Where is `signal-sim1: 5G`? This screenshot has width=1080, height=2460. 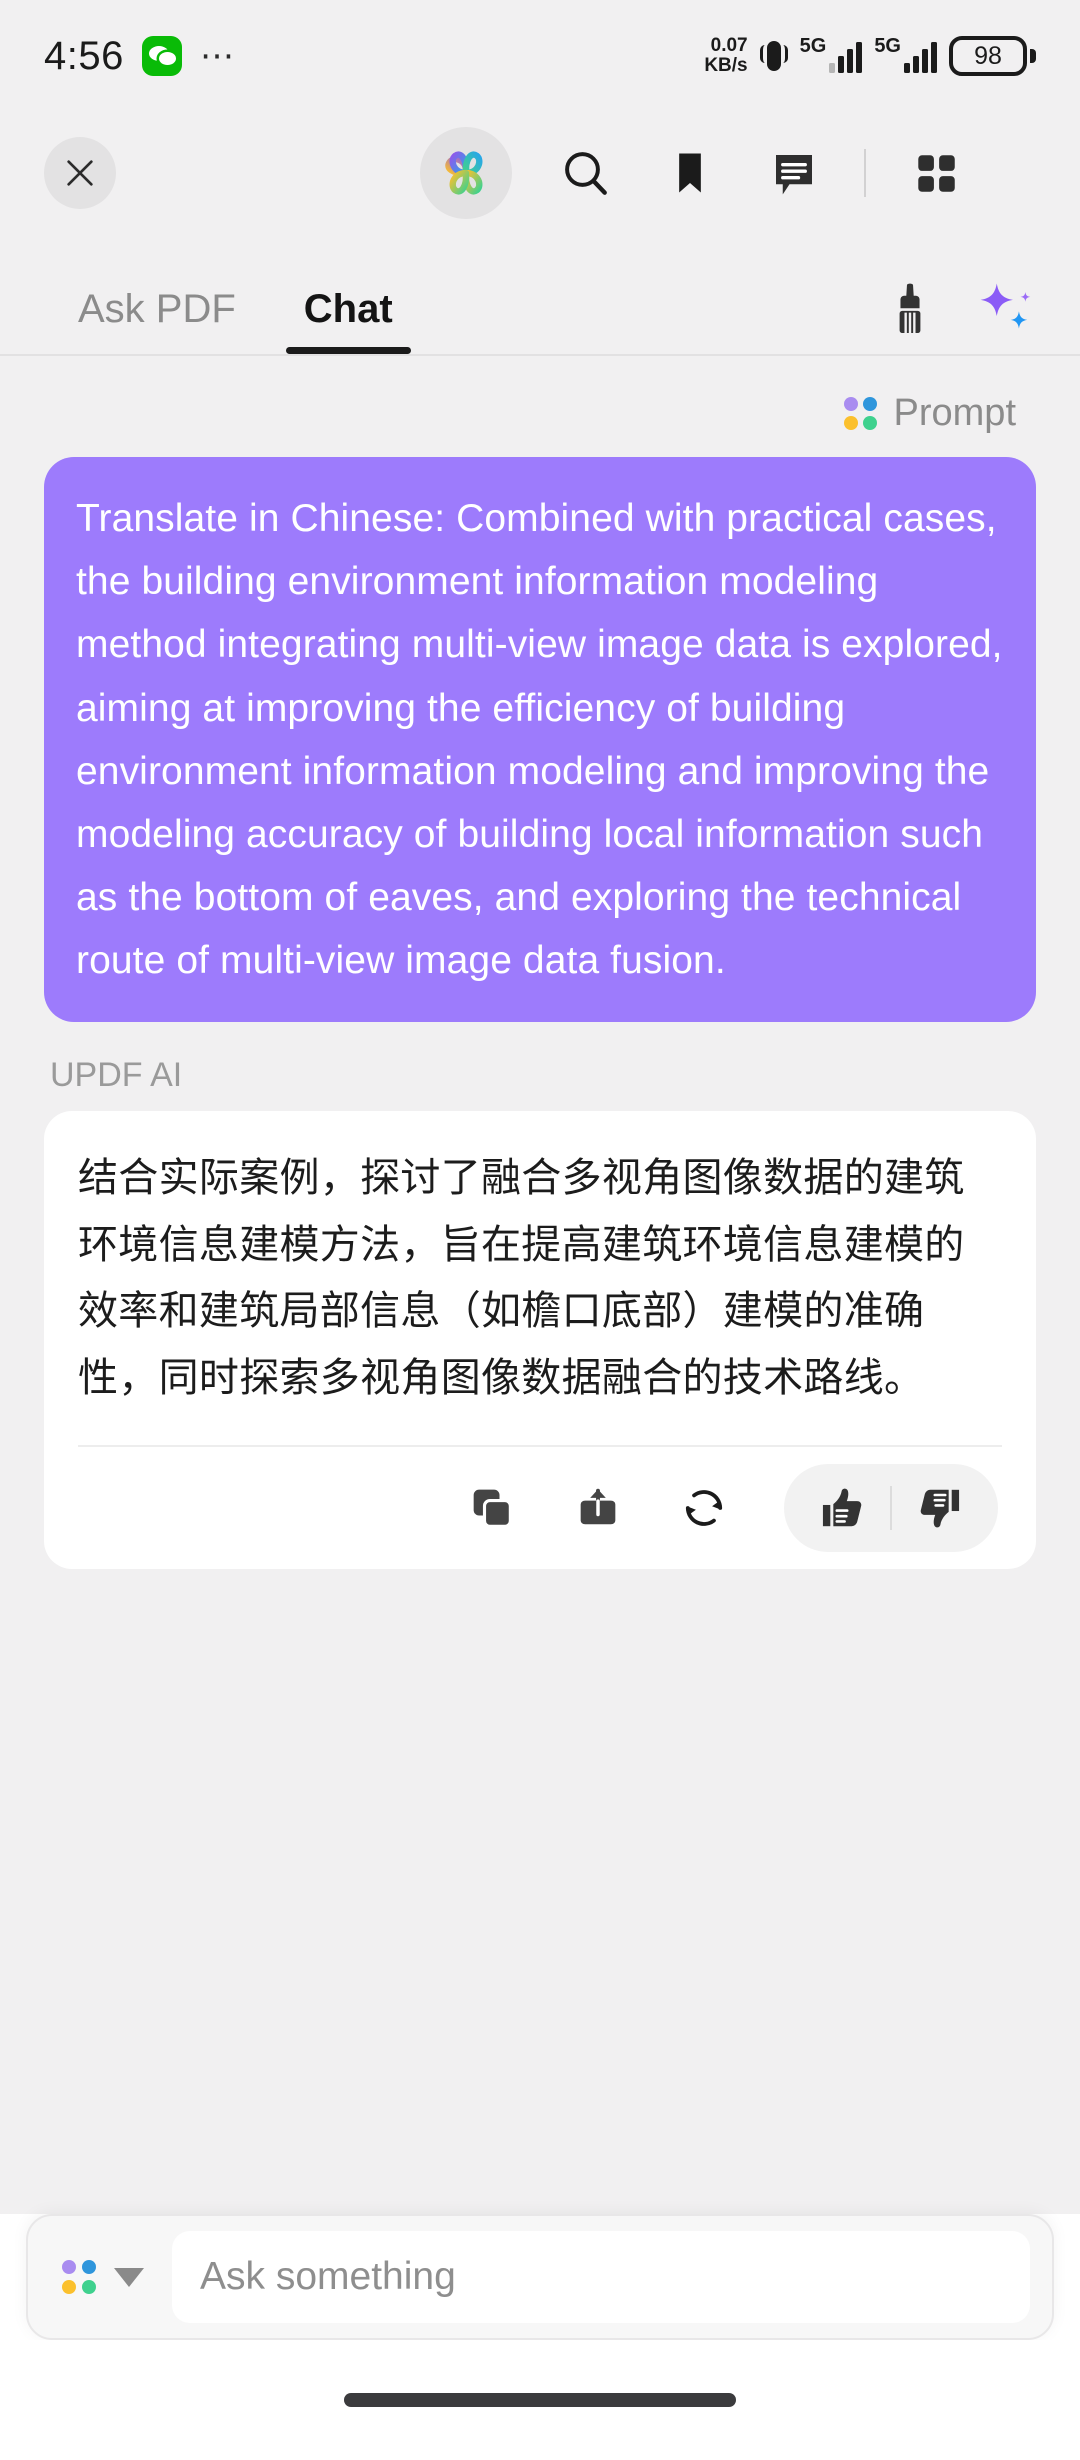 signal-sim1: 5G is located at coordinates (831, 54).